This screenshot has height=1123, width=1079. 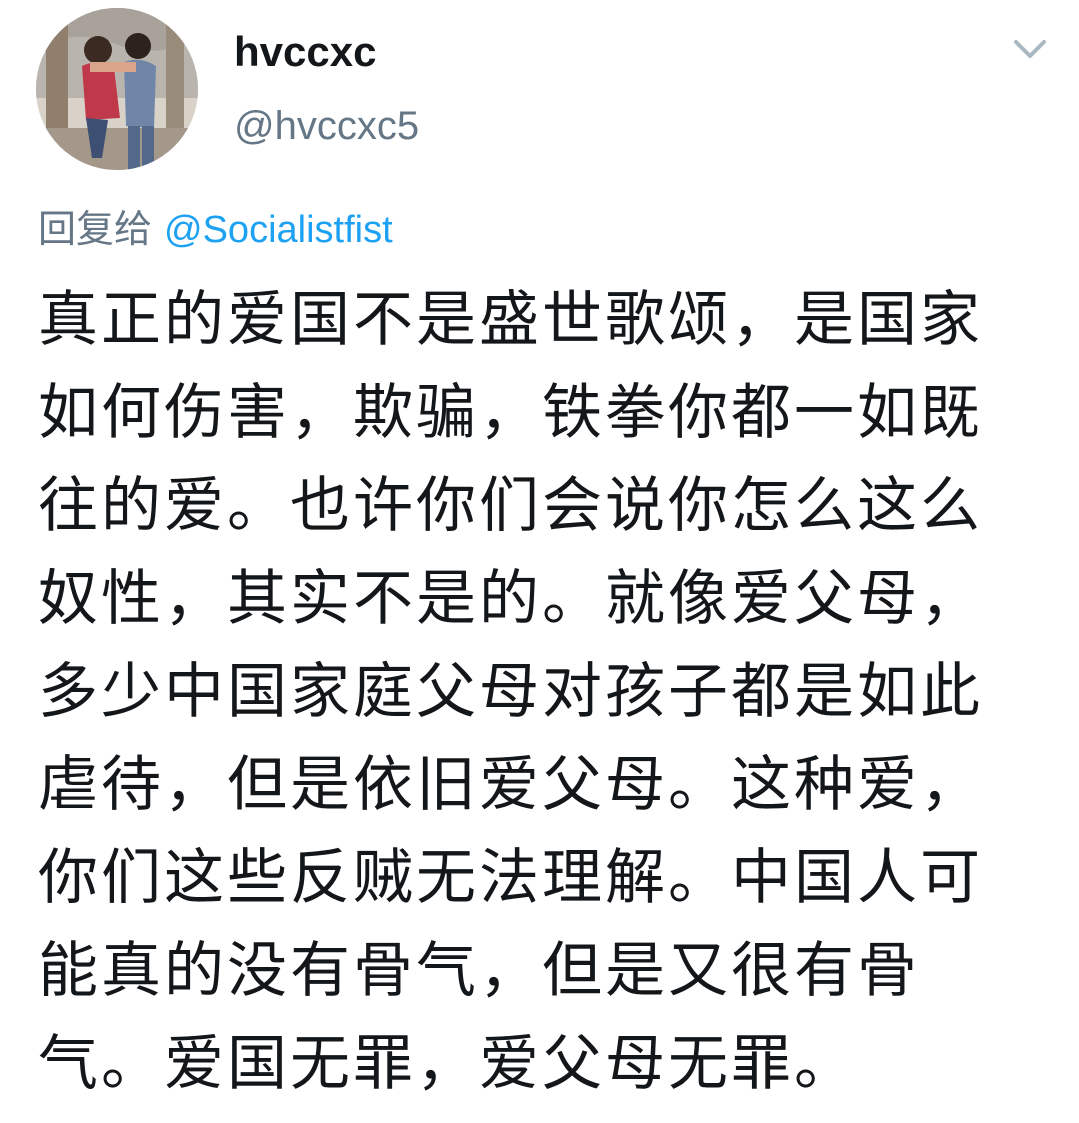 I want to click on user-handle: @hvccxc5, so click(x=326, y=126).